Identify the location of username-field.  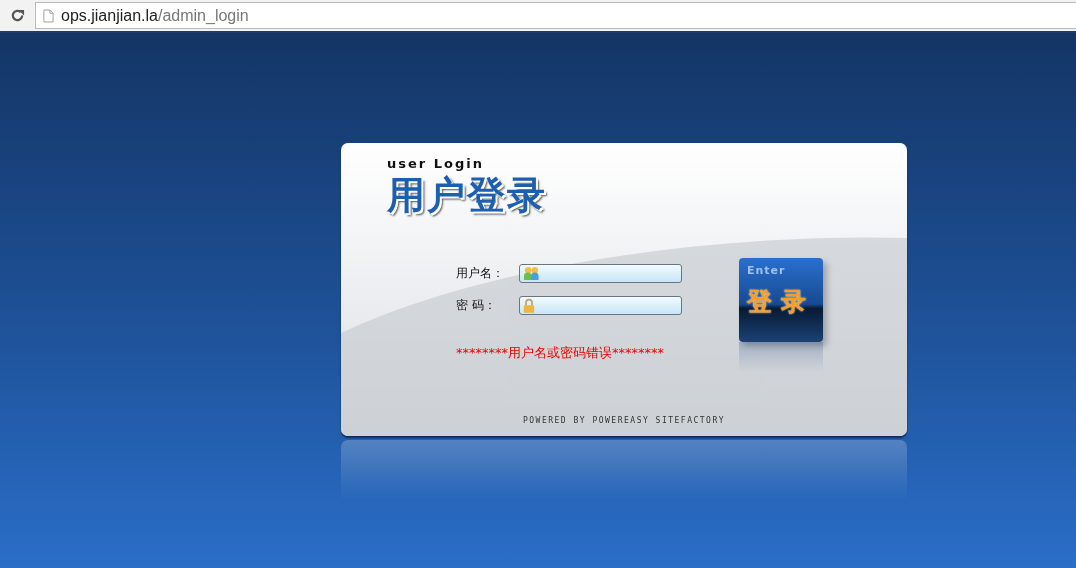
(600, 273).